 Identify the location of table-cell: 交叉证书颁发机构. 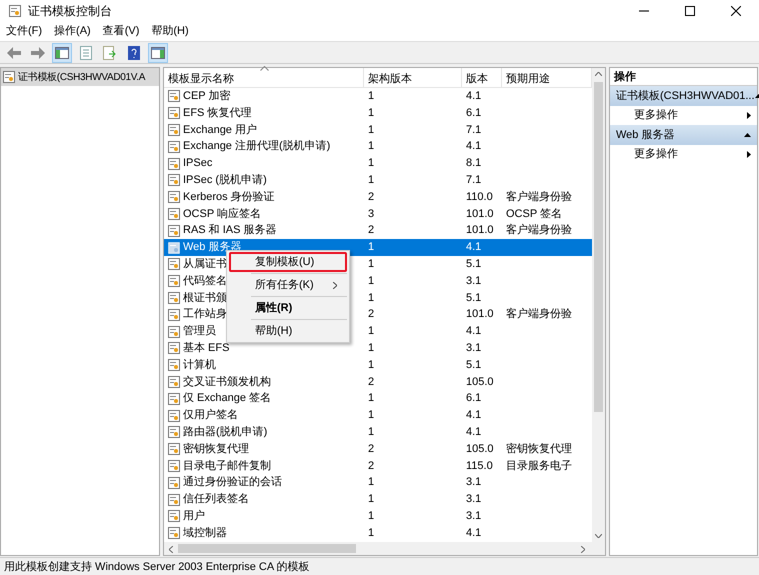
(227, 382).